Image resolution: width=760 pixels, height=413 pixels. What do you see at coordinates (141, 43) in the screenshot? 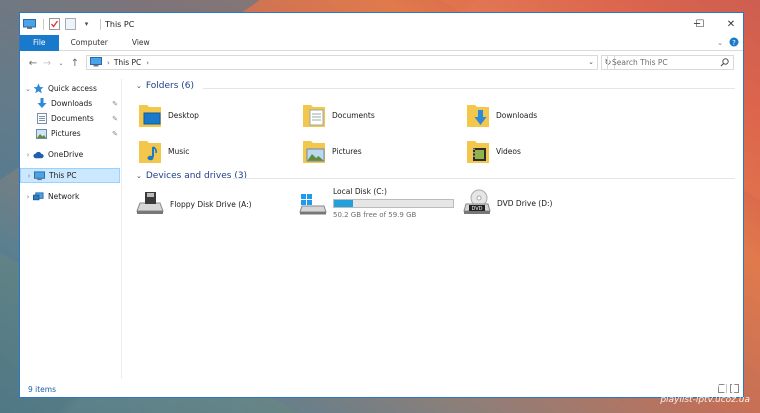
I see `tab-view: View` at bounding box center [141, 43].